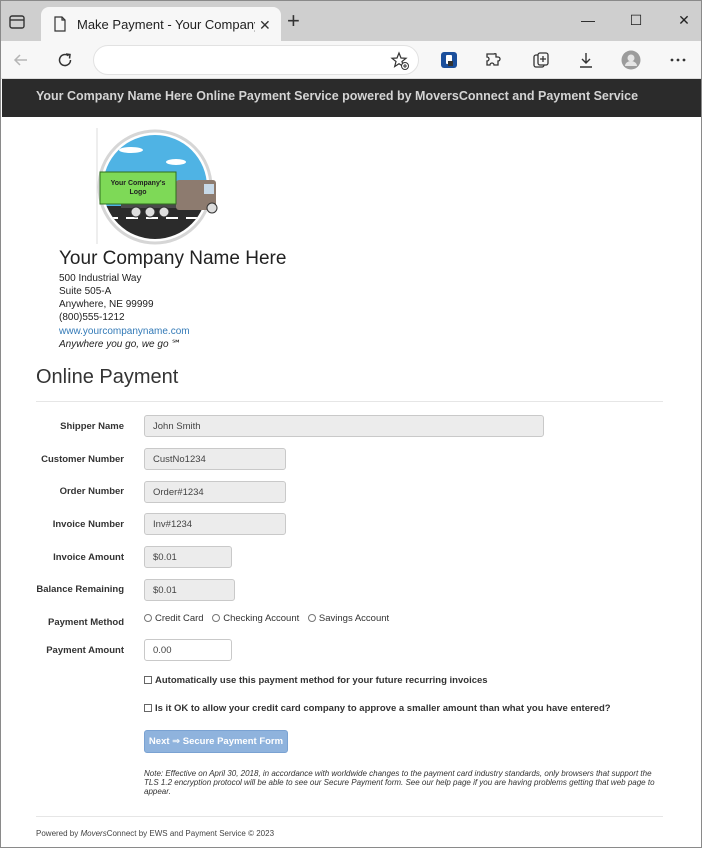 This screenshot has height=848, width=702. I want to click on tab-actions-icon, so click(17, 22).